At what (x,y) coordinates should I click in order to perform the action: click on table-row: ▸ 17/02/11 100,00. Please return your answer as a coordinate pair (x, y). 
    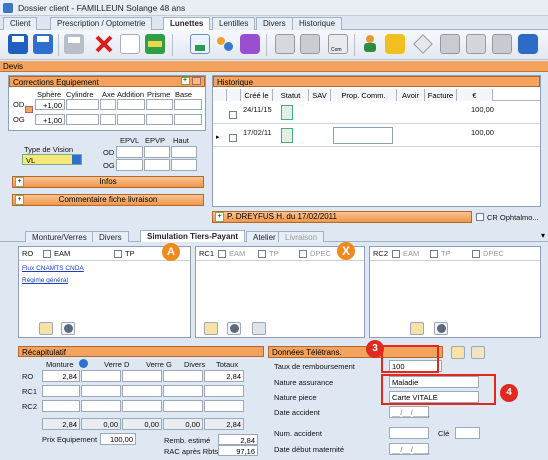
    Looking at the image, I should click on (376, 136).